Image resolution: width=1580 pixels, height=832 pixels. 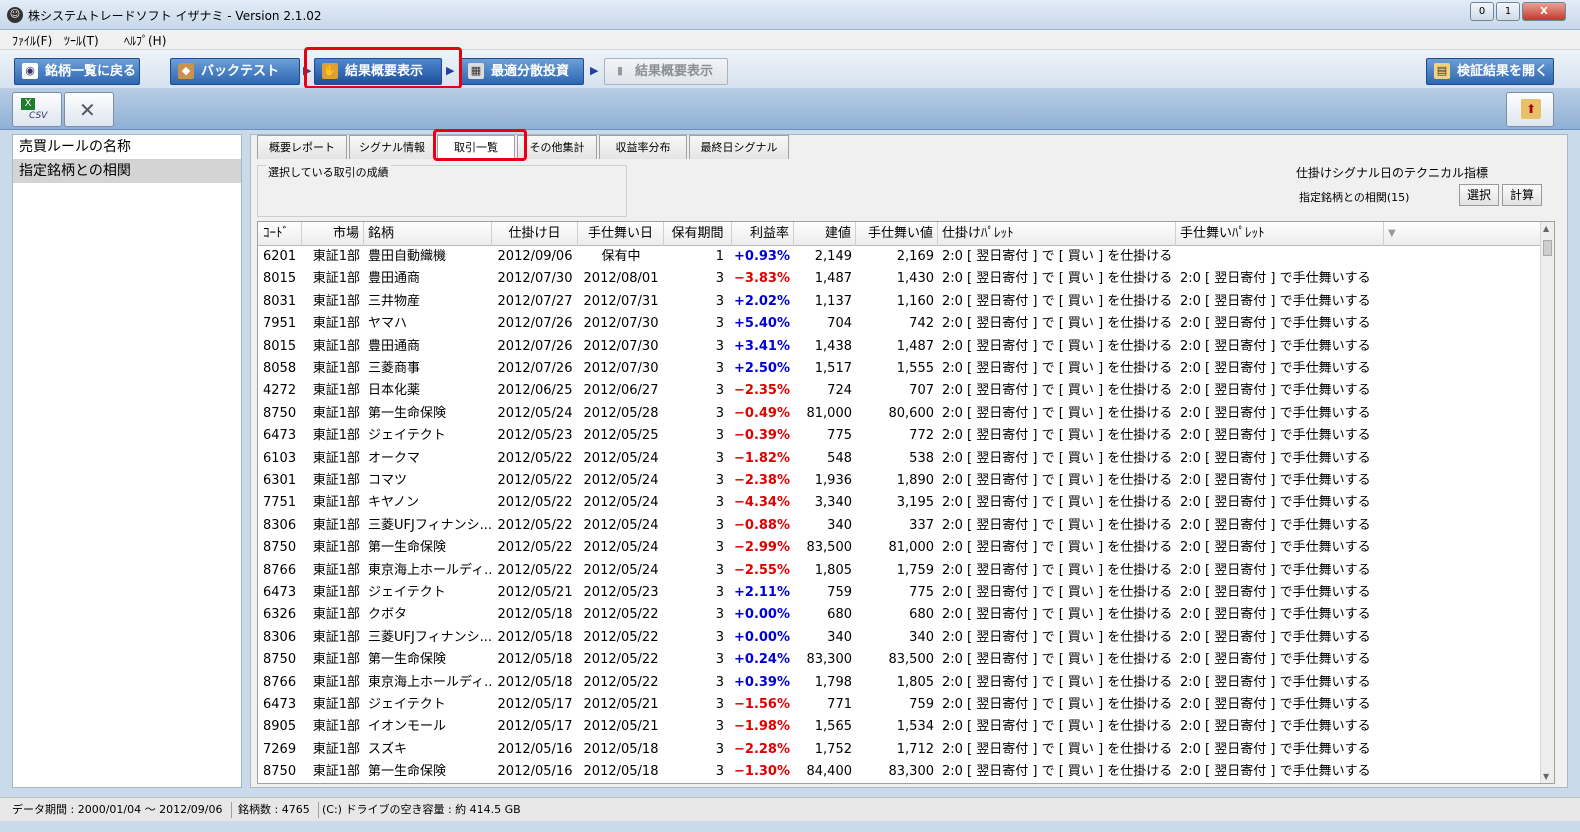 I want to click on close-button: X, so click(x=1544, y=11).